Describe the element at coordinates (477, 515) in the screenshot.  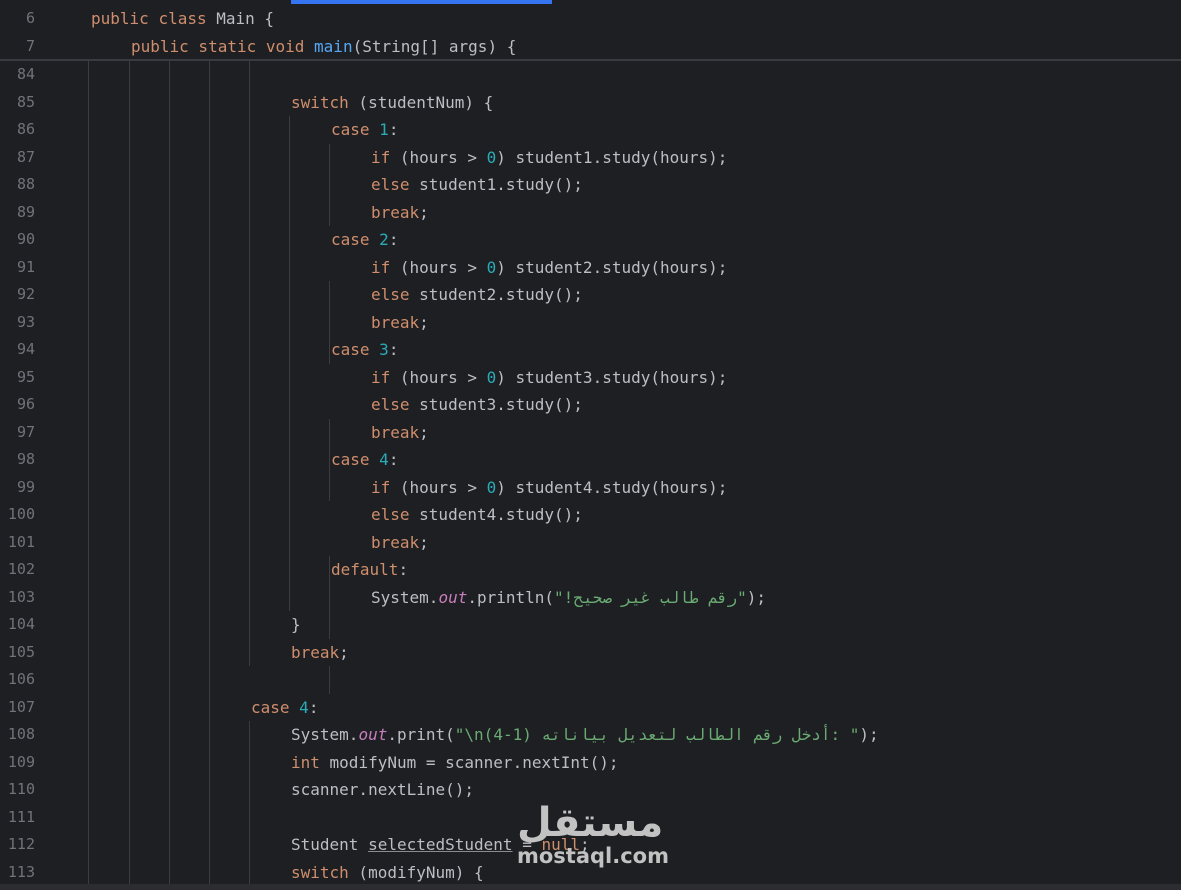
I see `code-text: else student4.study();` at that location.